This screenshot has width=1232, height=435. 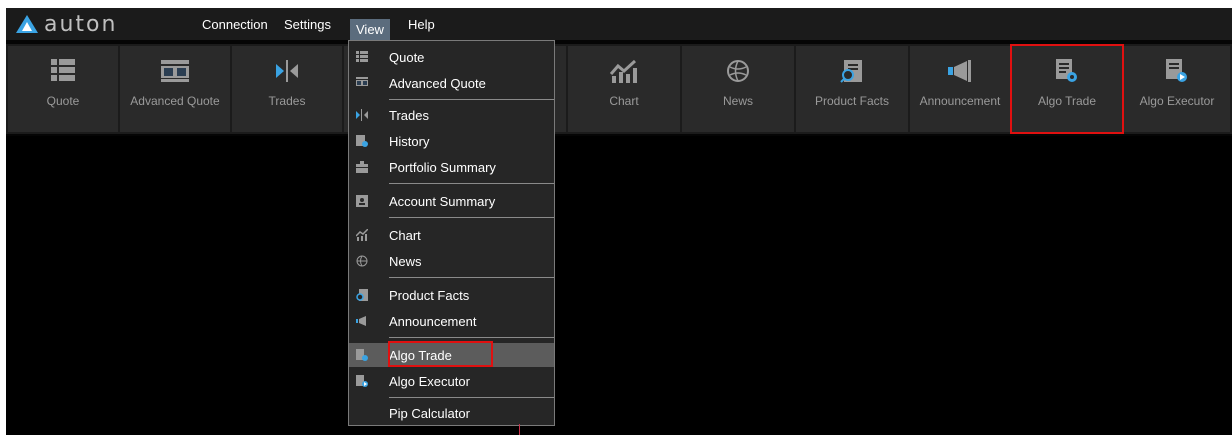 I want to click on toolbar-label: Trades, so click(x=287, y=101).